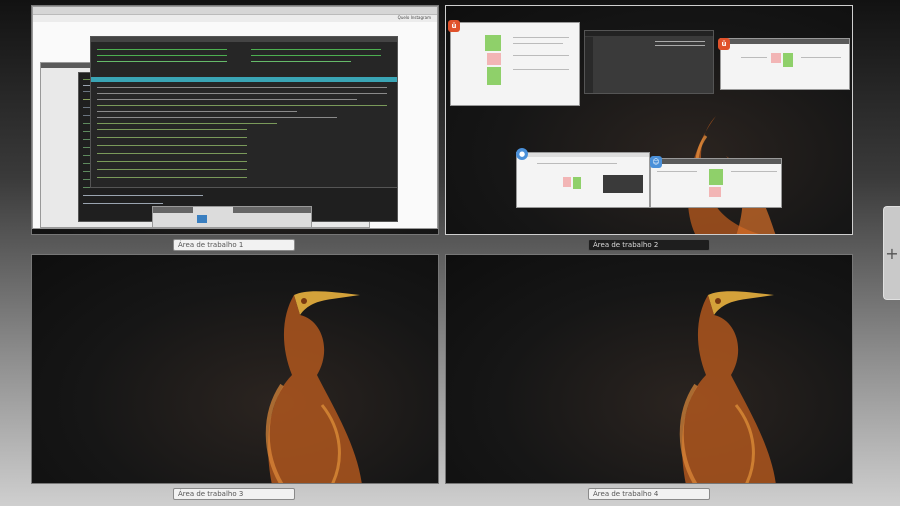 The height and width of the screenshot is (506, 900). What do you see at coordinates (234, 494) in the screenshot?
I see `workspace-3-label: Área de trabalho 3` at bounding box center [234, 494].